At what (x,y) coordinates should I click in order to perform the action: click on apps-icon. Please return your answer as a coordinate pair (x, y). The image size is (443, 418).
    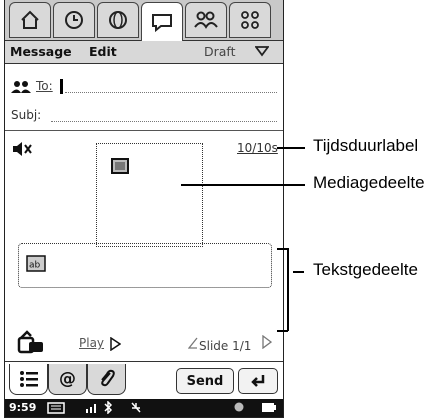
    Looking at the image, I should click on (250, 20).